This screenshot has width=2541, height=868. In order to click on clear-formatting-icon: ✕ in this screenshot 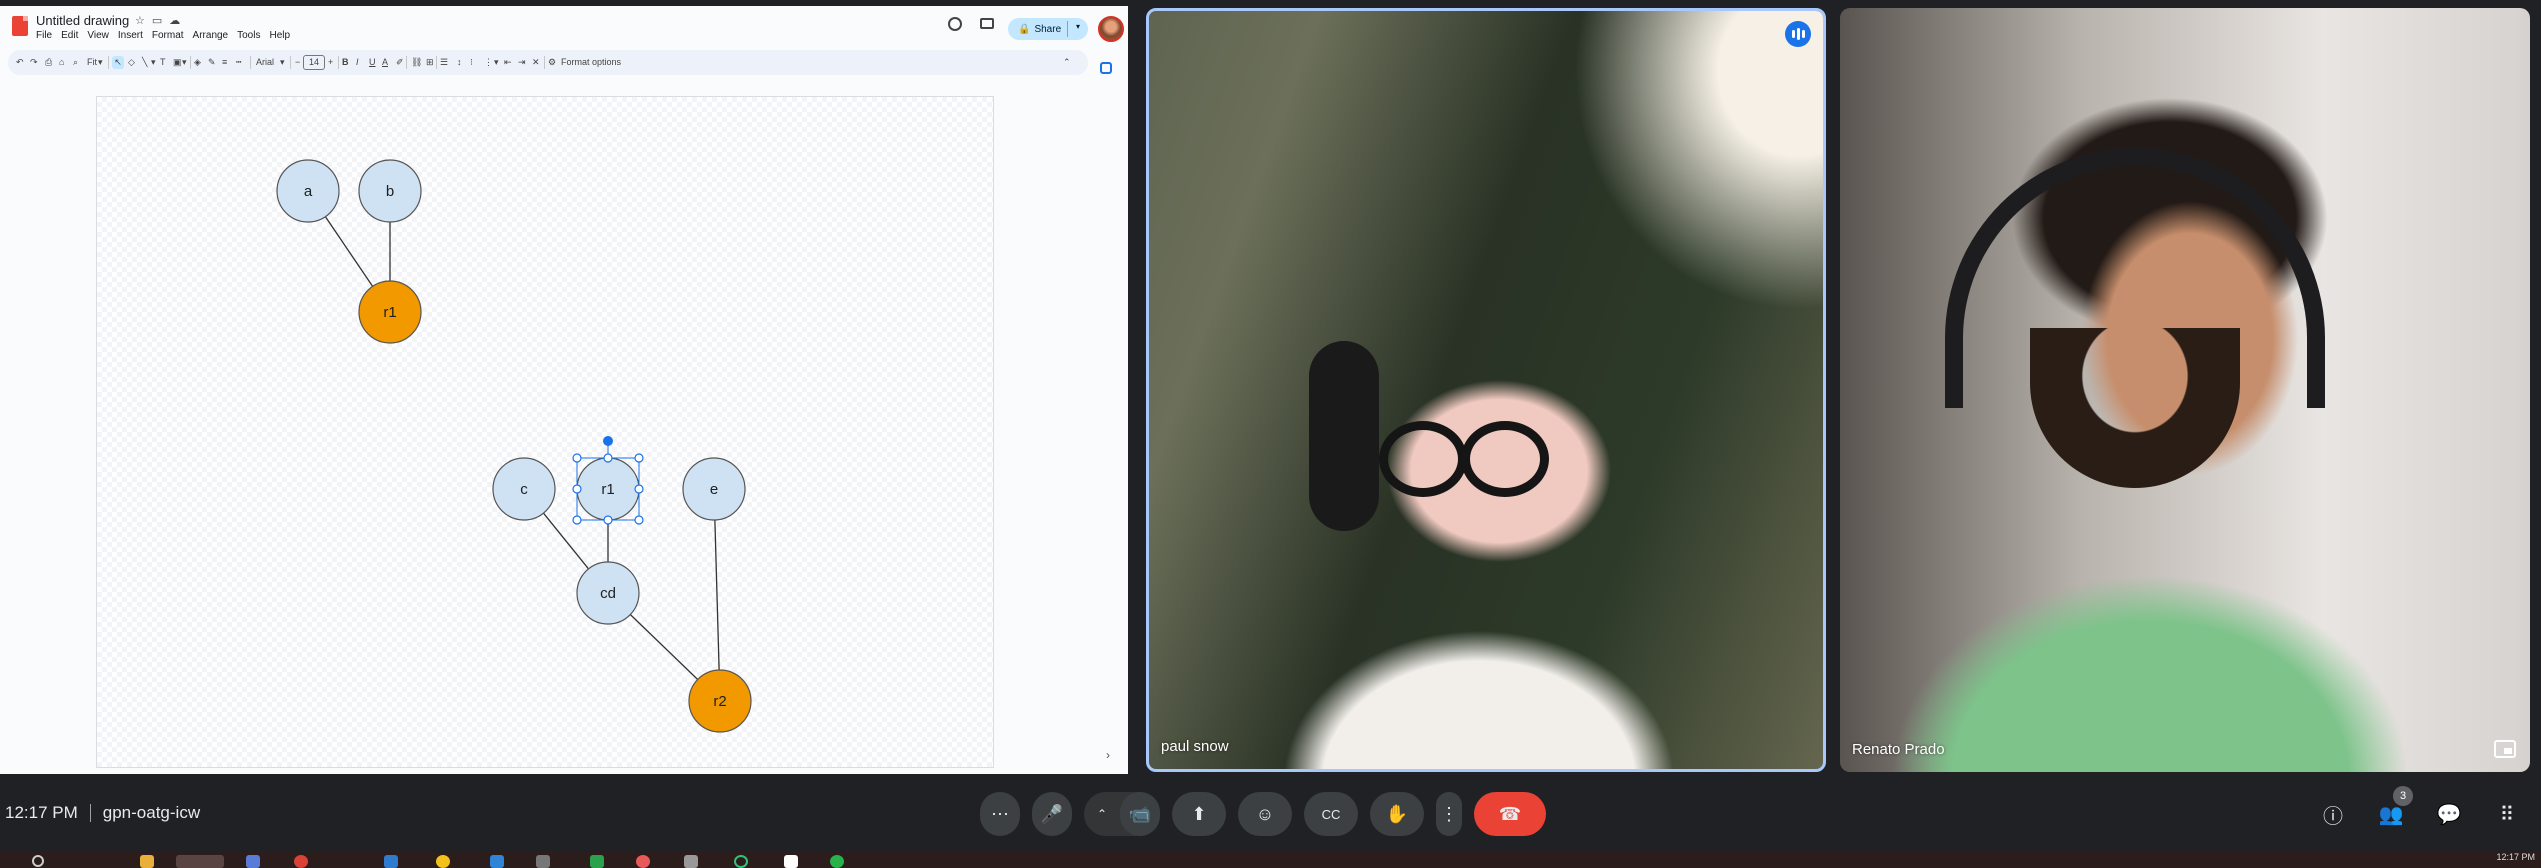, I will do `click(536, 62)`.